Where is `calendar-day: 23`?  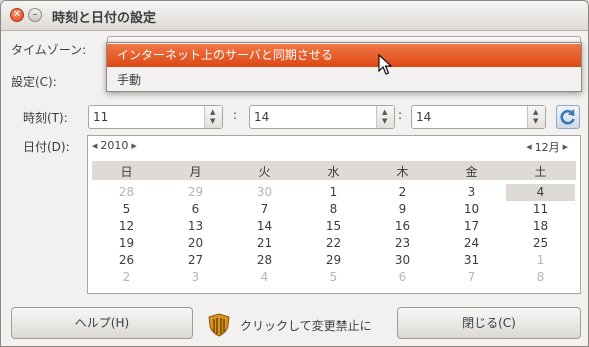
calendar-day: 23 is located at coordinates (402, 243).